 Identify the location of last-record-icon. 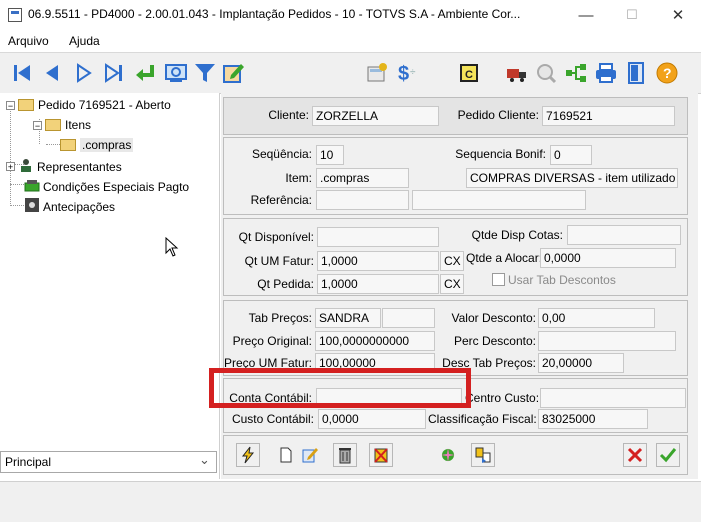
(114, 73).